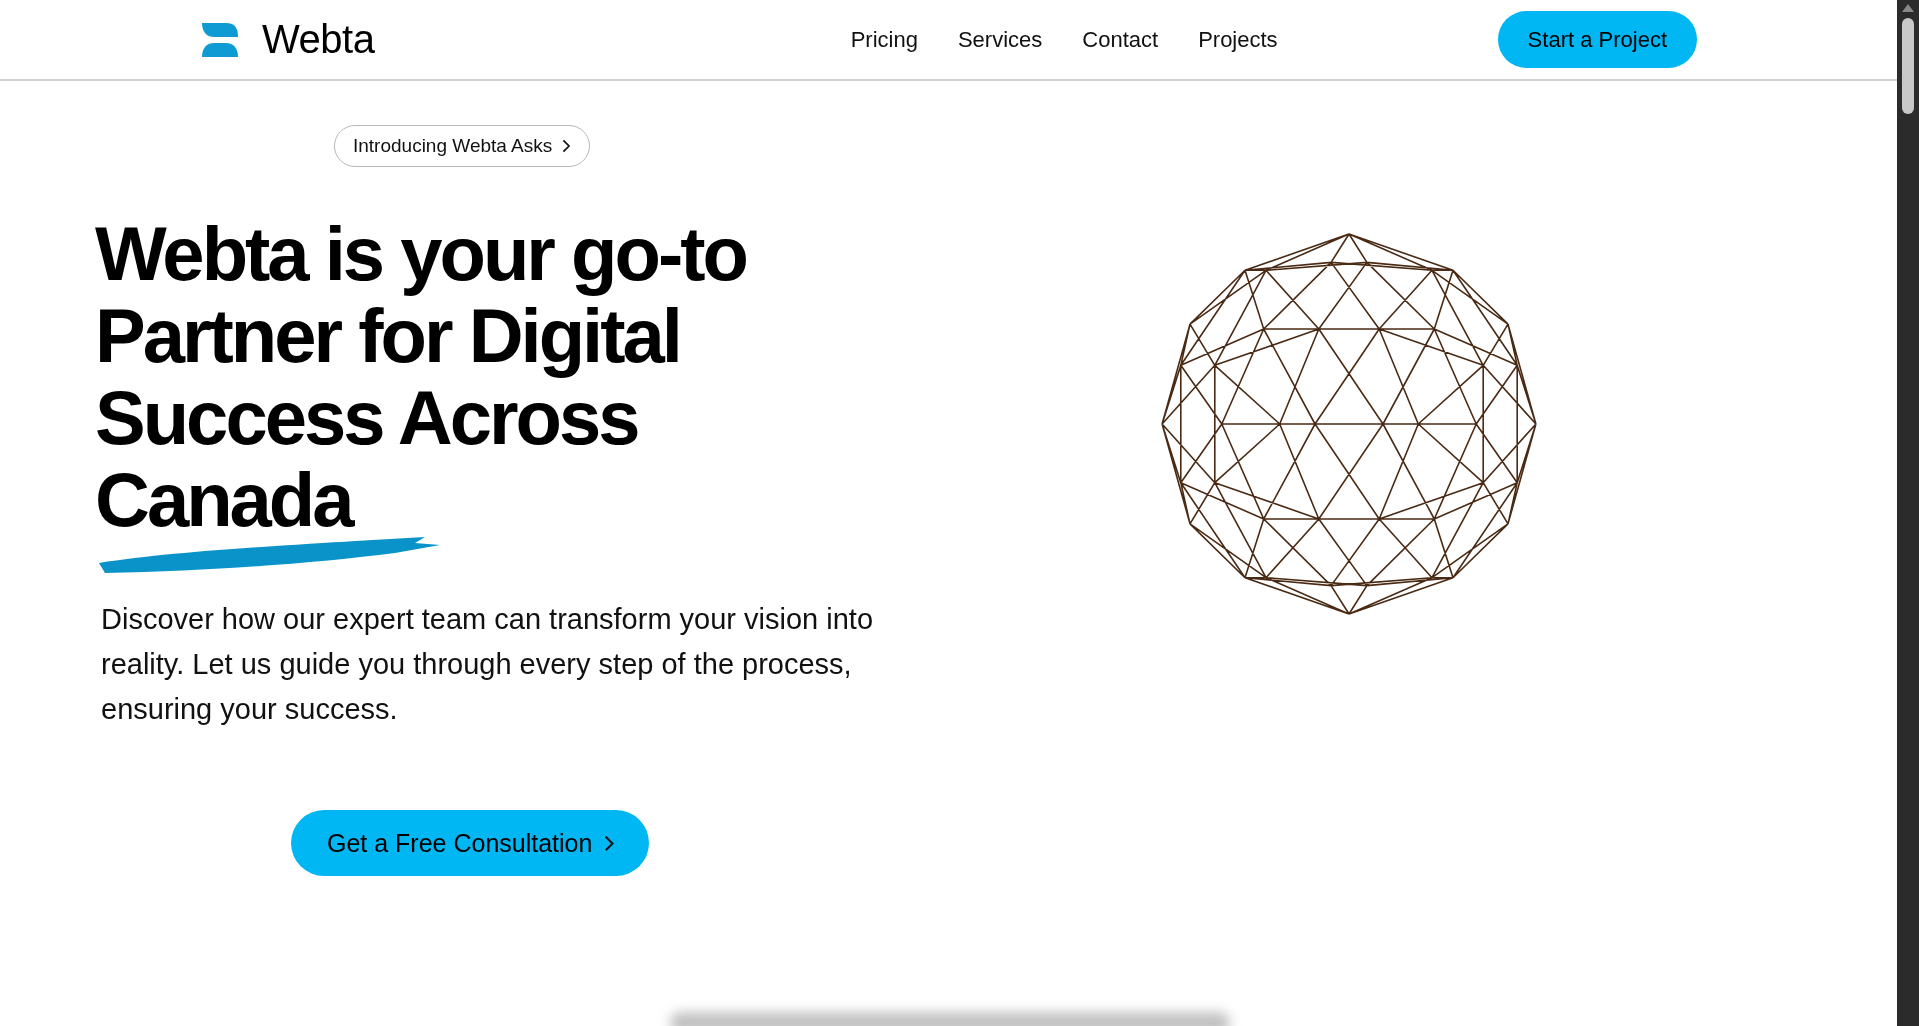 This screenshot has height=1026, width=1919. Describe the element at coordinates (220, 39) in the screenshot. I see `logo-icon` at that location.